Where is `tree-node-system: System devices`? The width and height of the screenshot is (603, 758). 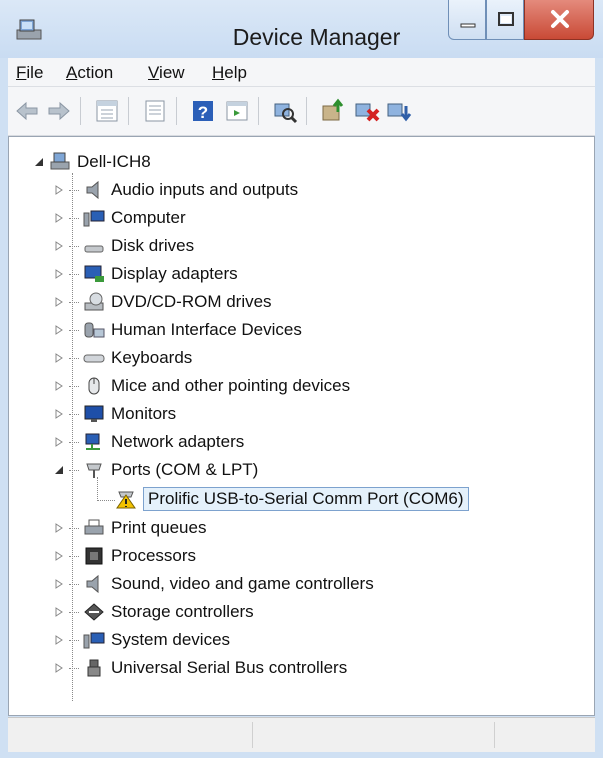
tree-node-system: System devices is located at coordinates (141, 640).